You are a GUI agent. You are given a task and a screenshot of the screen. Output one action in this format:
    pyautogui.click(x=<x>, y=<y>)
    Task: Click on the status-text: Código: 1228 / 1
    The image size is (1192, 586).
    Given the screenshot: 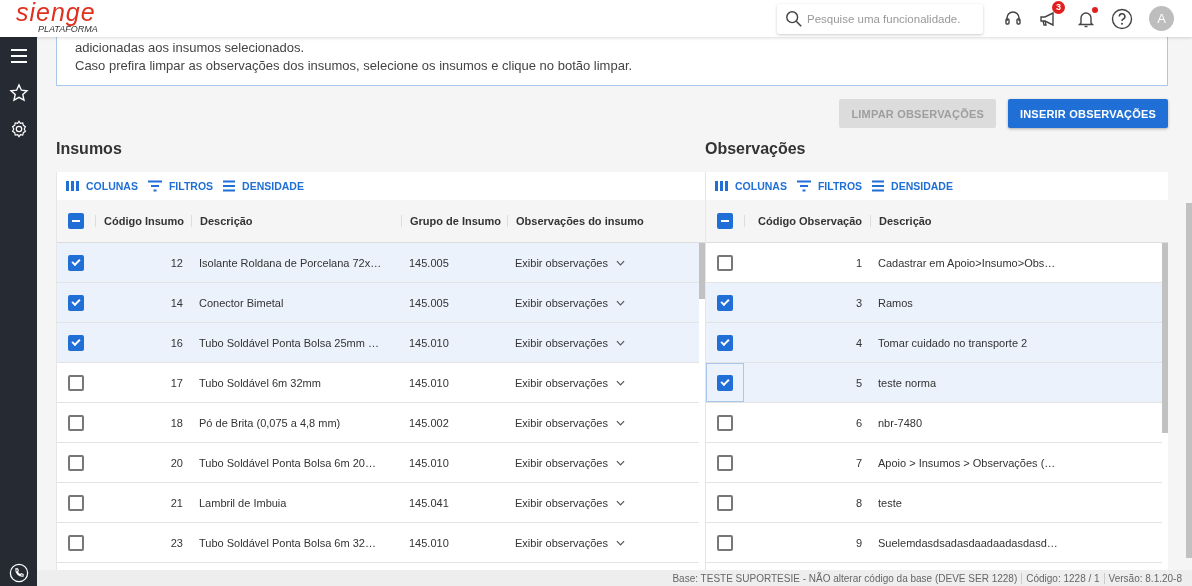 What is the action you would take?
    pyautogui.click(x=1062, y=578)
    